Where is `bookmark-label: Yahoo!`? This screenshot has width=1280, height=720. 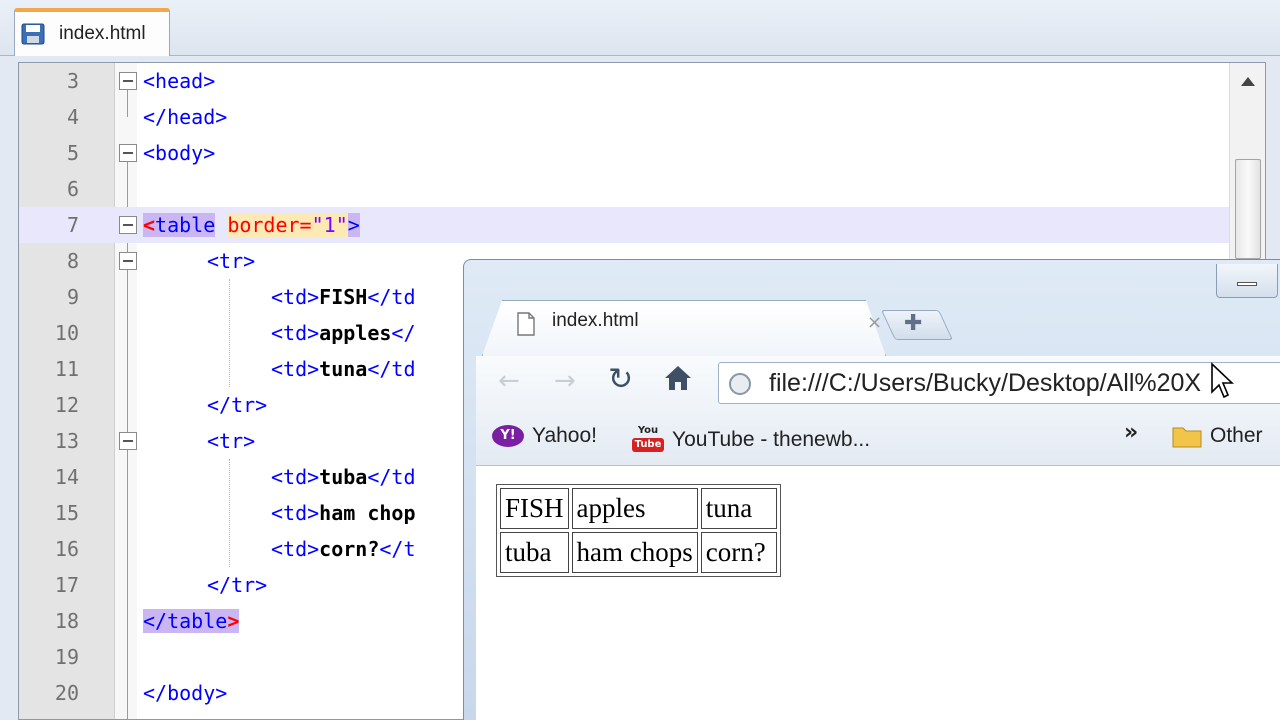 bookmark-label: Yahoo! is located at coordinates (564, 435).